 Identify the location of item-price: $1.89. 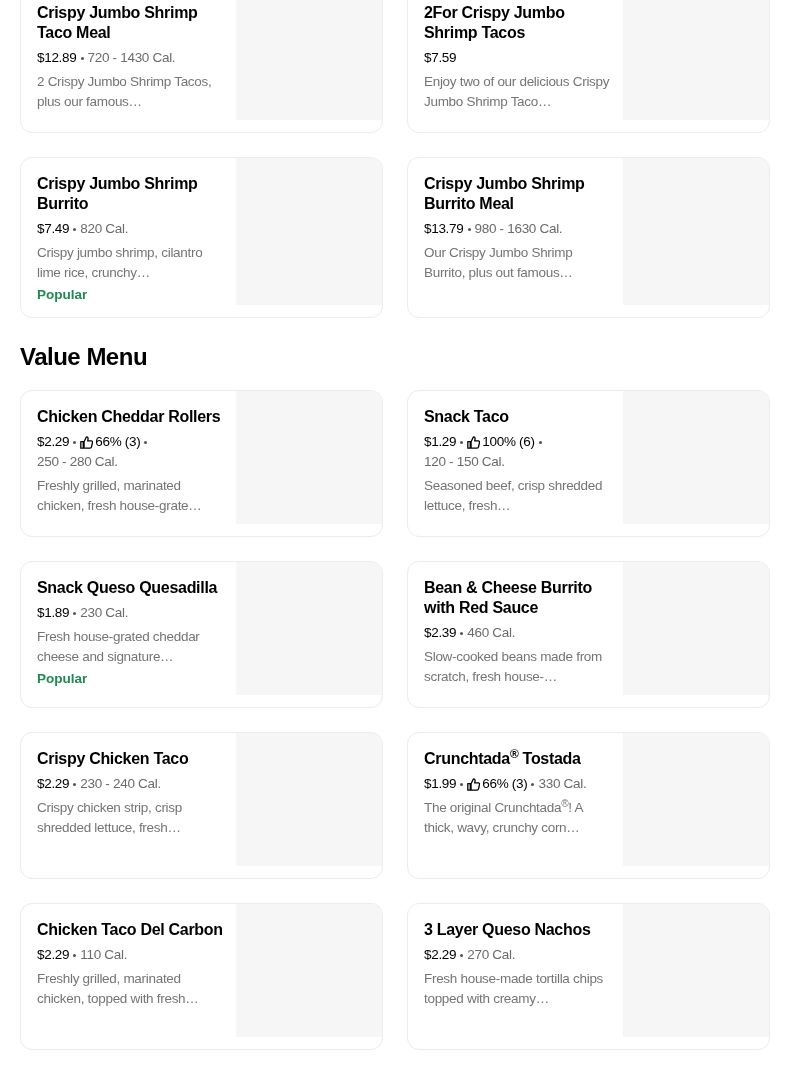
(53, 613).